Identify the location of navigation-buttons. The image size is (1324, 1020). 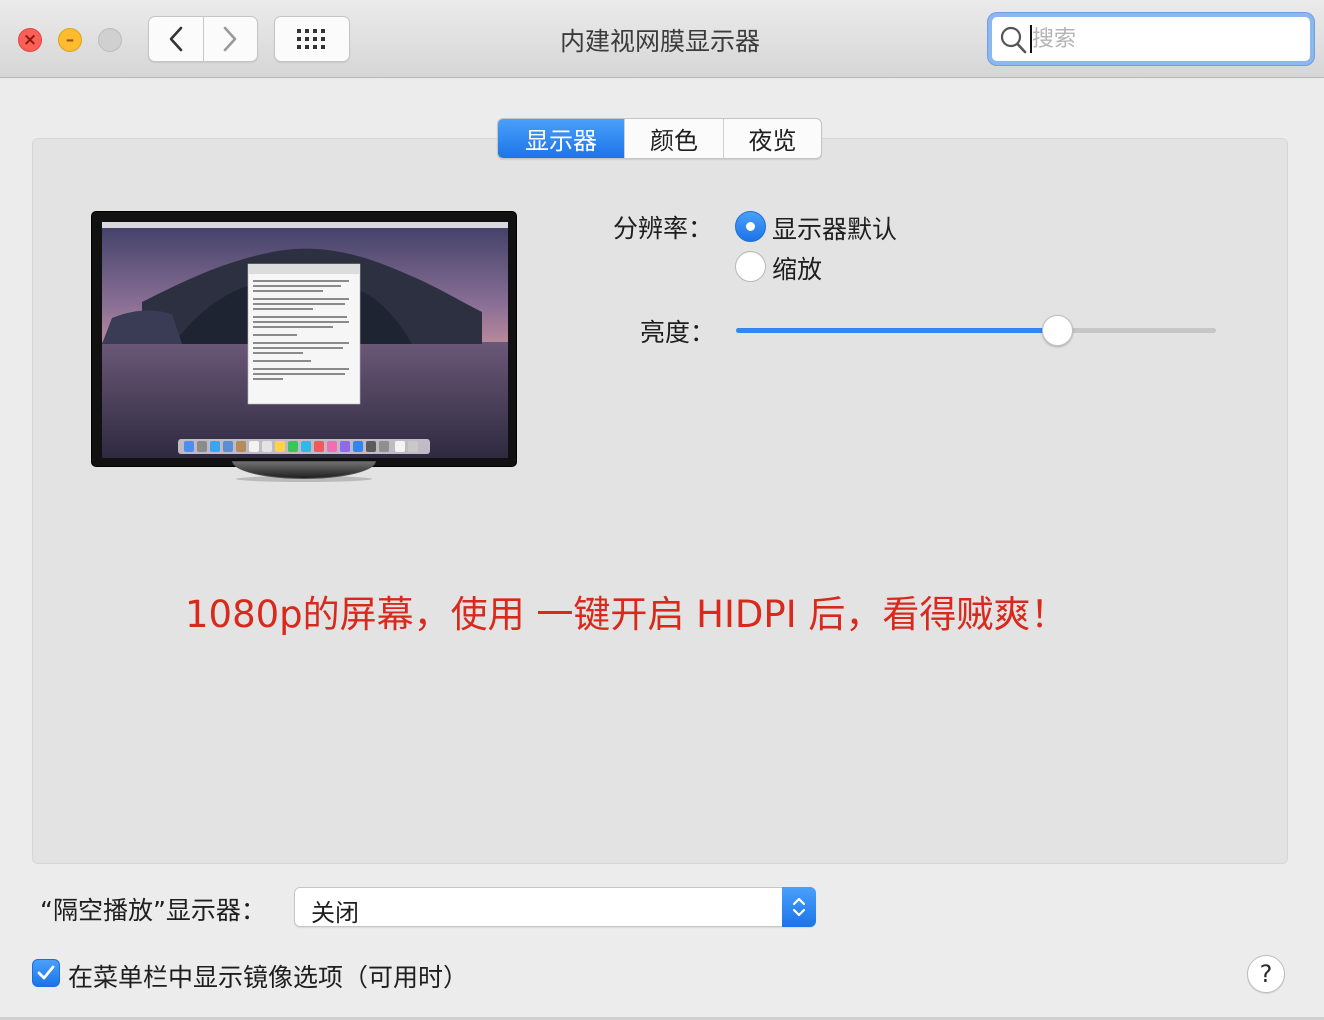
(203, 39).